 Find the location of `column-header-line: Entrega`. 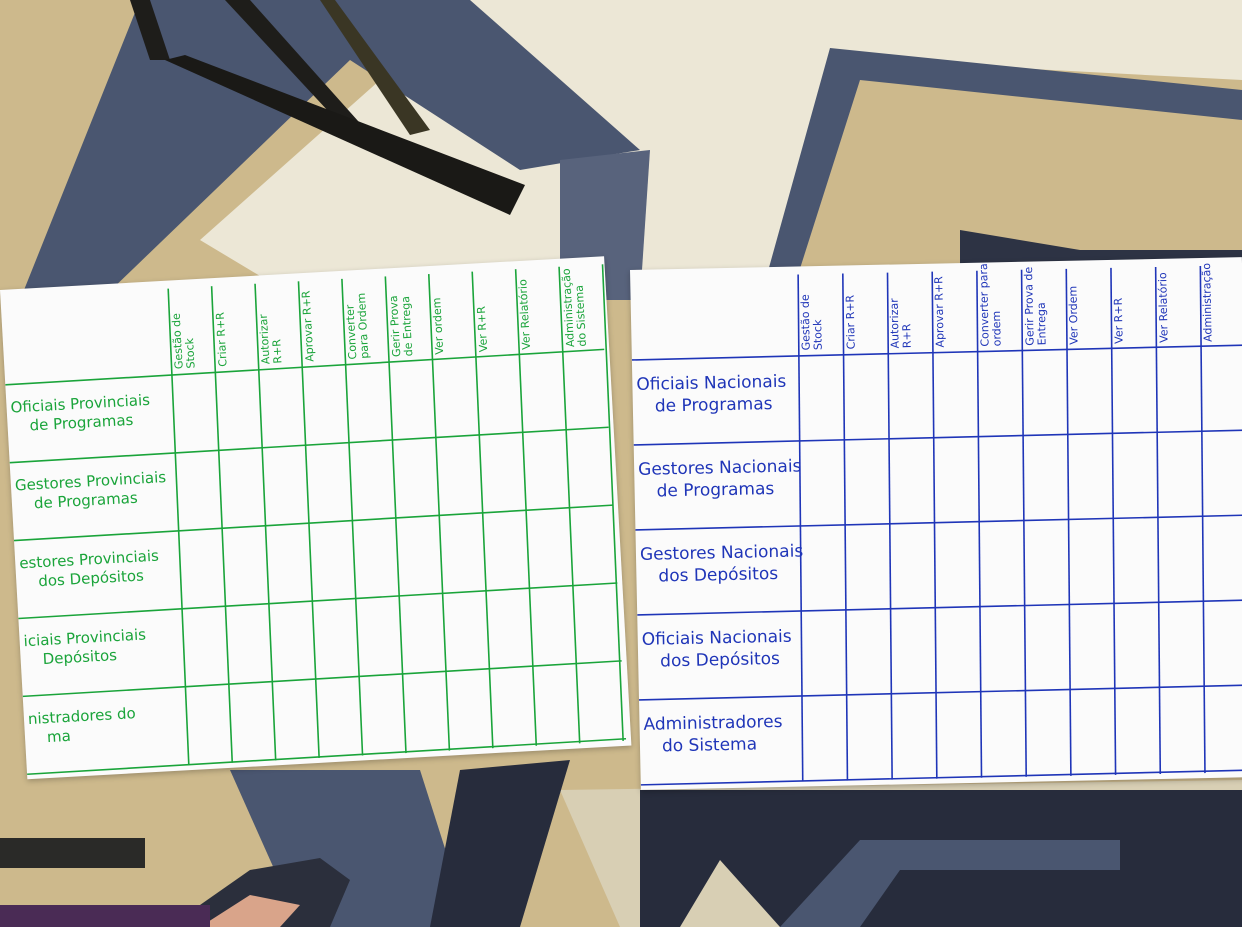

column-header-line: Entrega is located at coordinates (1041, 324).